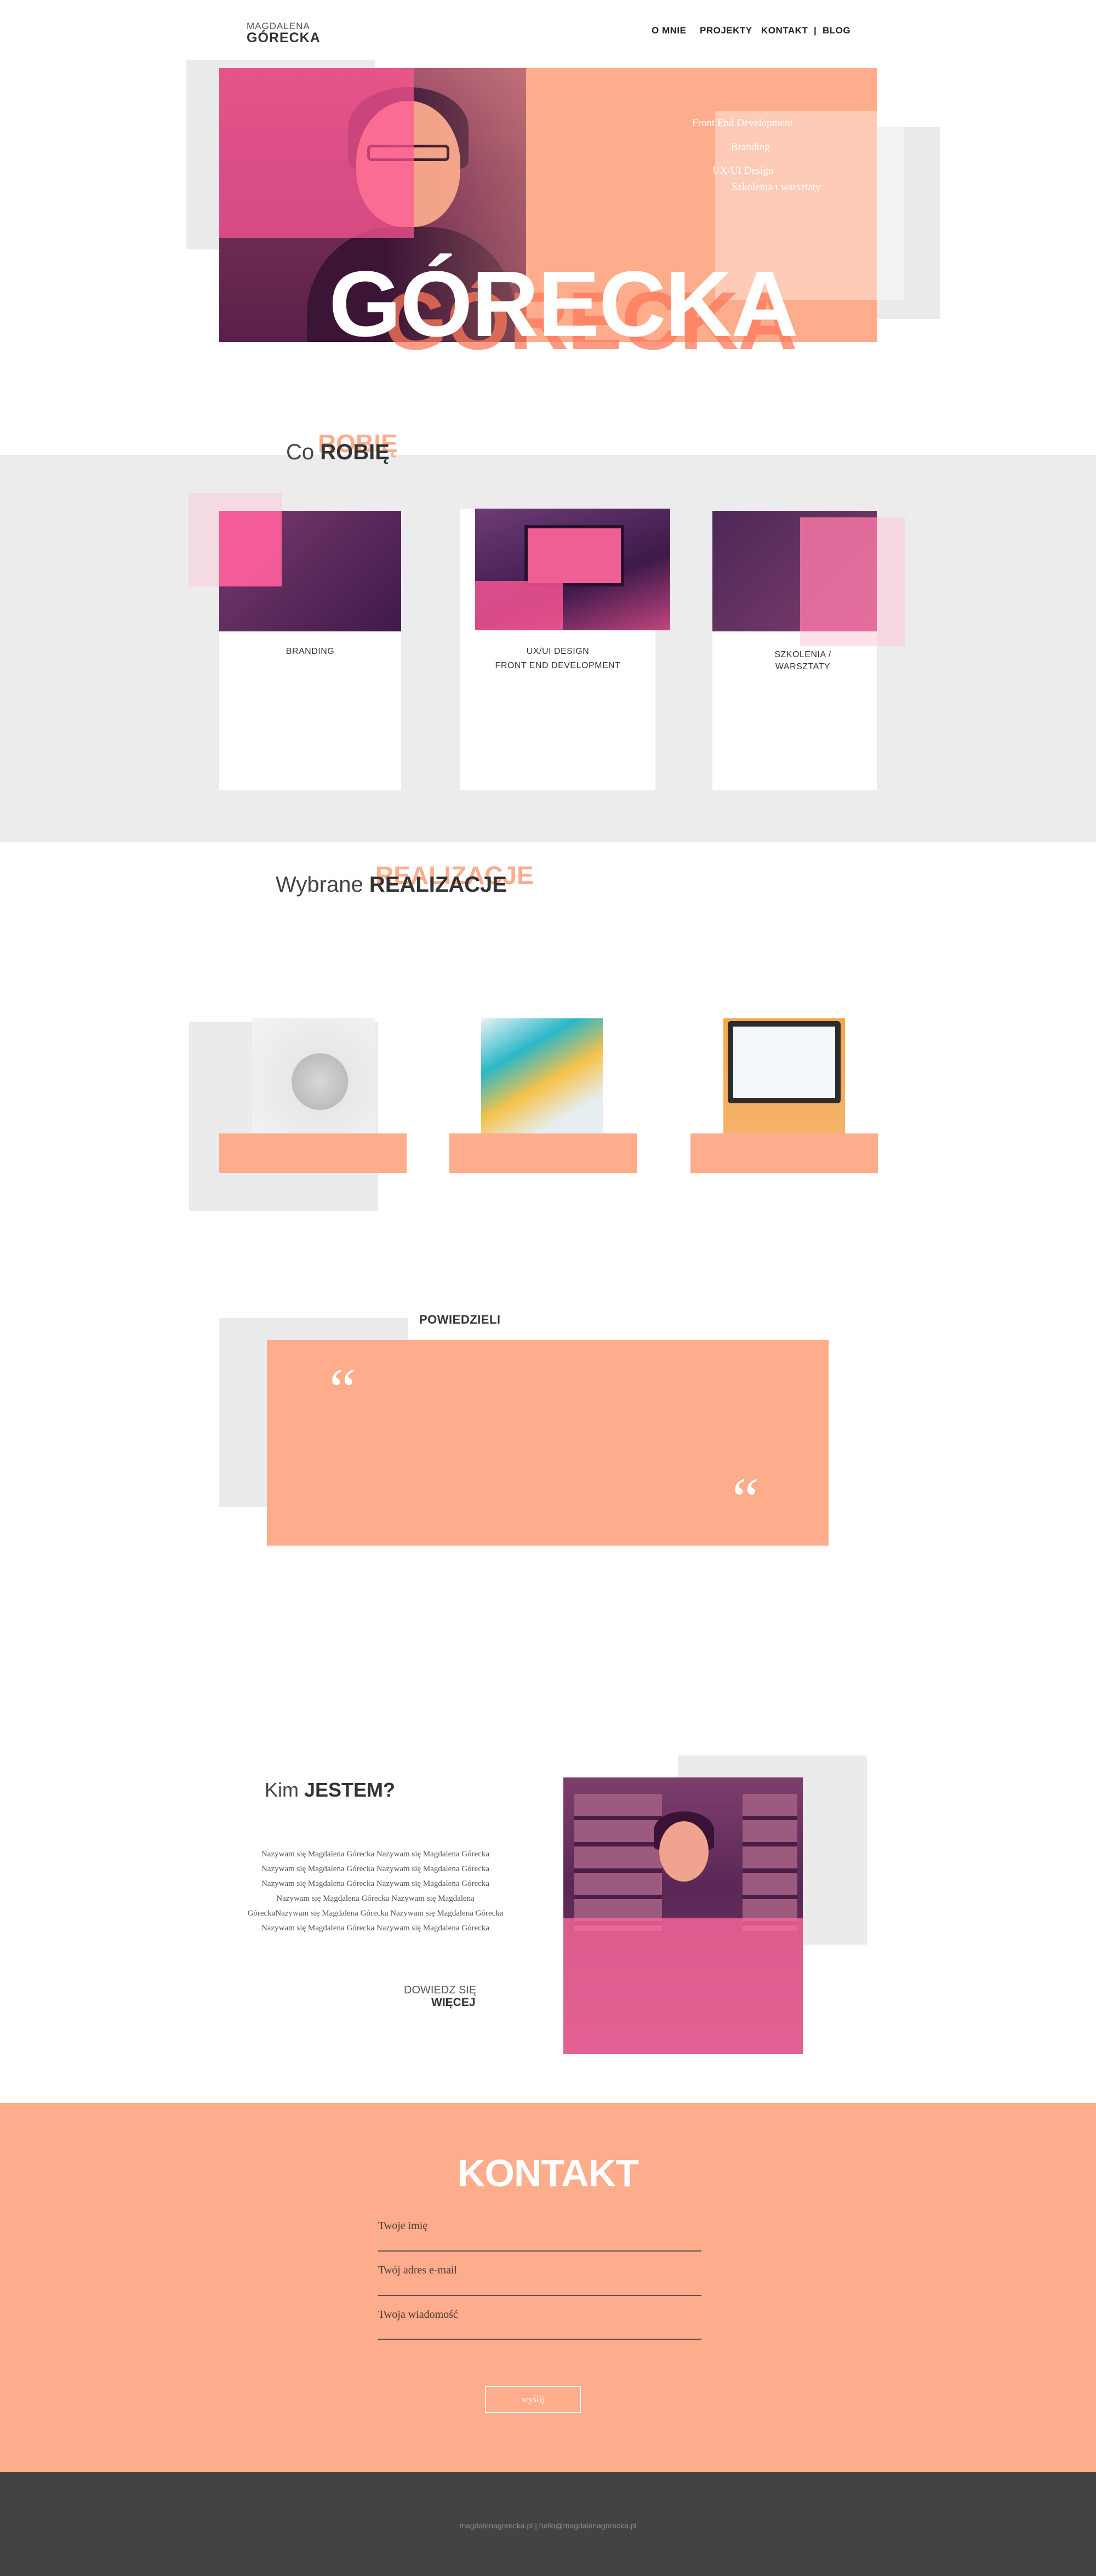  I want to click on service-card-label: SZKOLENIA / WARSZTATY, so click(802, 660).